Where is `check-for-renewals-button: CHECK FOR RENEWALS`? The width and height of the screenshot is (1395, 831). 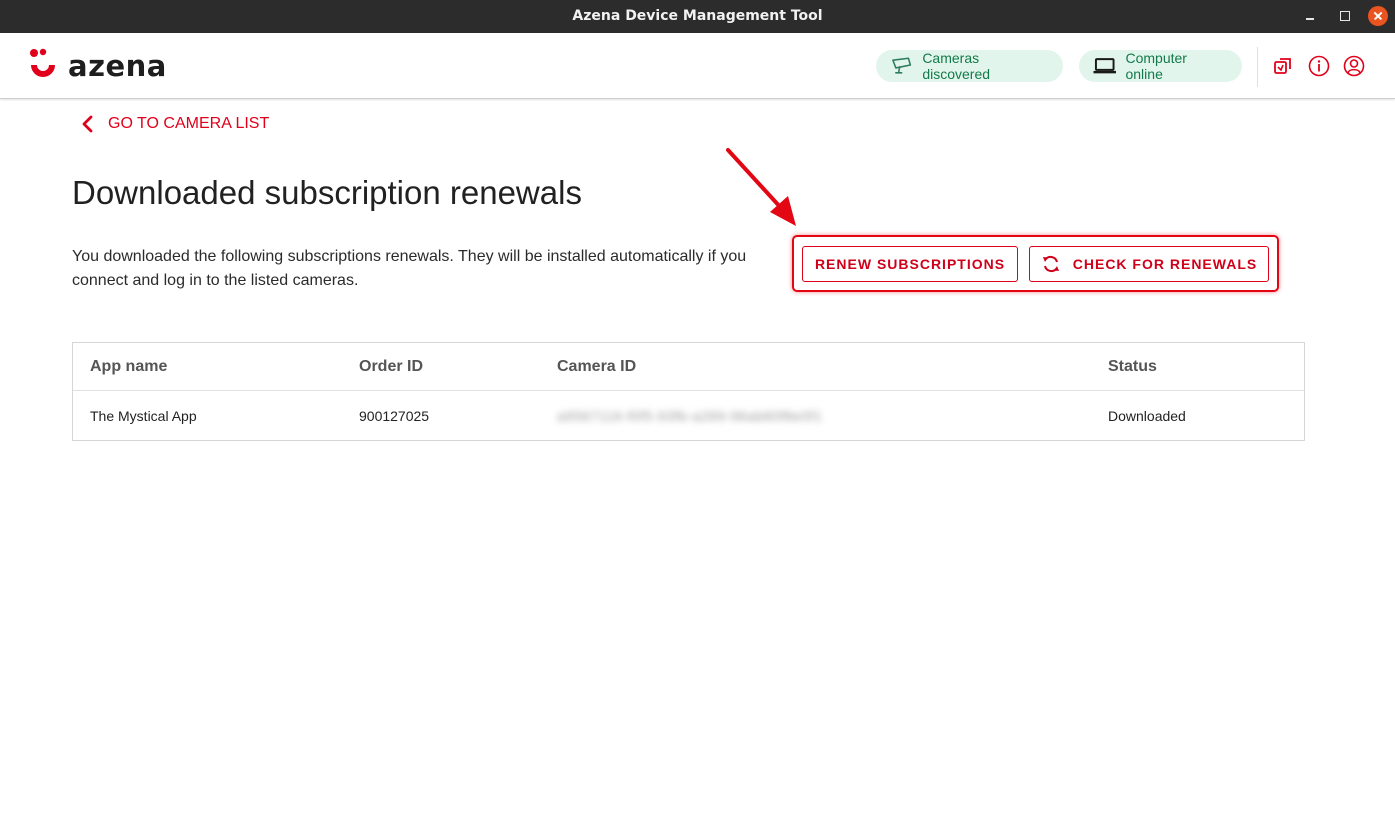
check-for-renewals-button: CHECK FOR RENEWALS is located at coordinates (1149, 264).